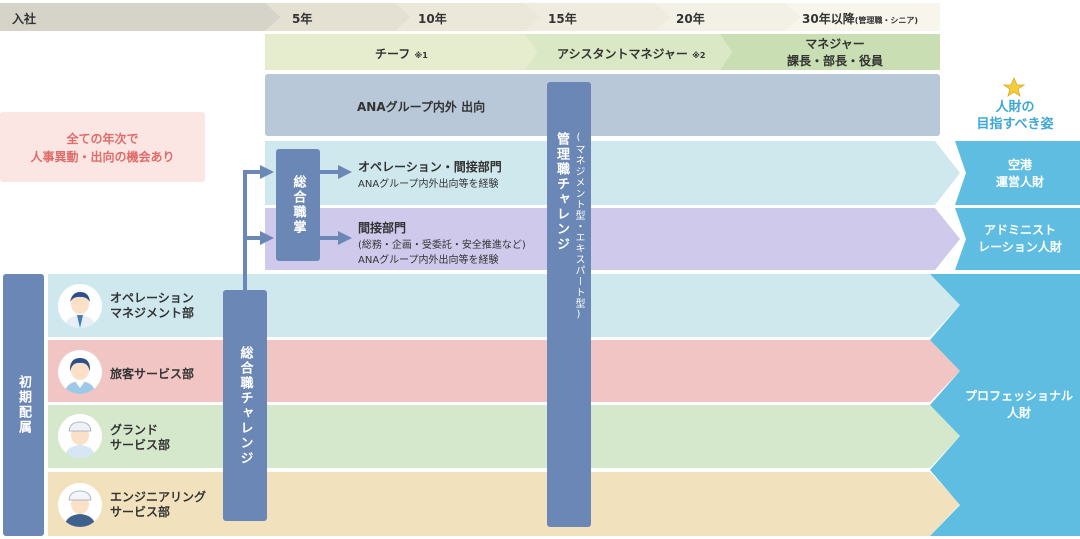 The image size is (1080, 539). I want to click on role-manager-line2: 課長・部長・役員, so click(834, 61).